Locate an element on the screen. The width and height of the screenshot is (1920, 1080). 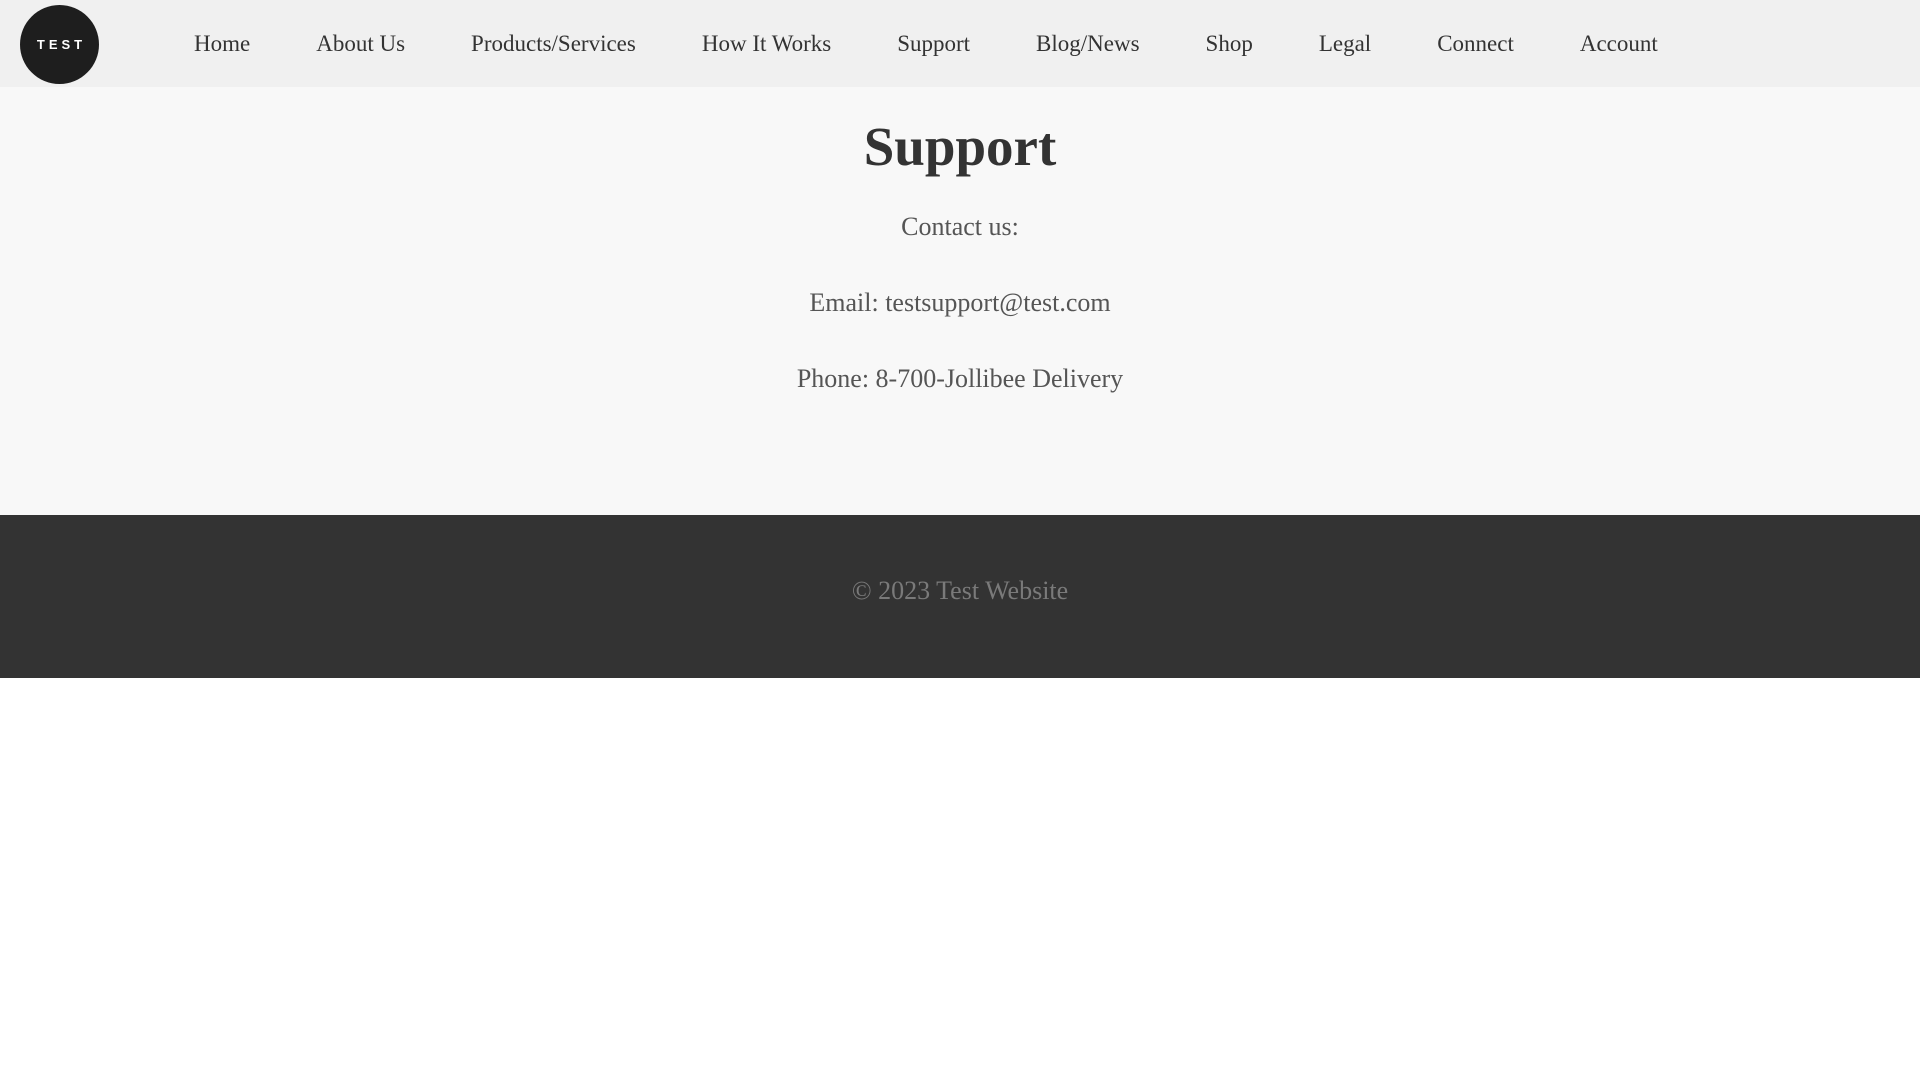
nav-link-blog-news: Blog/News is located at coordinates (1088, 44).